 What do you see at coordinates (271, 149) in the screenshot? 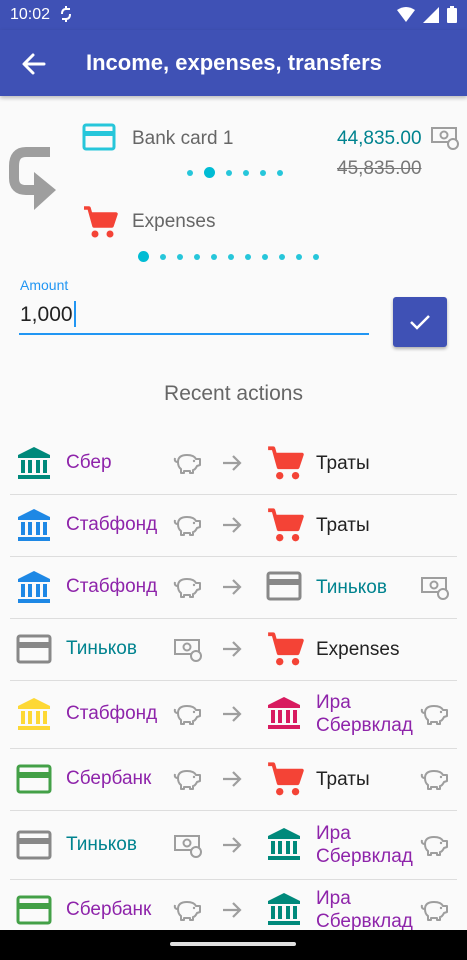
I see `source-account: Bank card 1 44,835.00 45,835.00` at bounding box center [271, 149].